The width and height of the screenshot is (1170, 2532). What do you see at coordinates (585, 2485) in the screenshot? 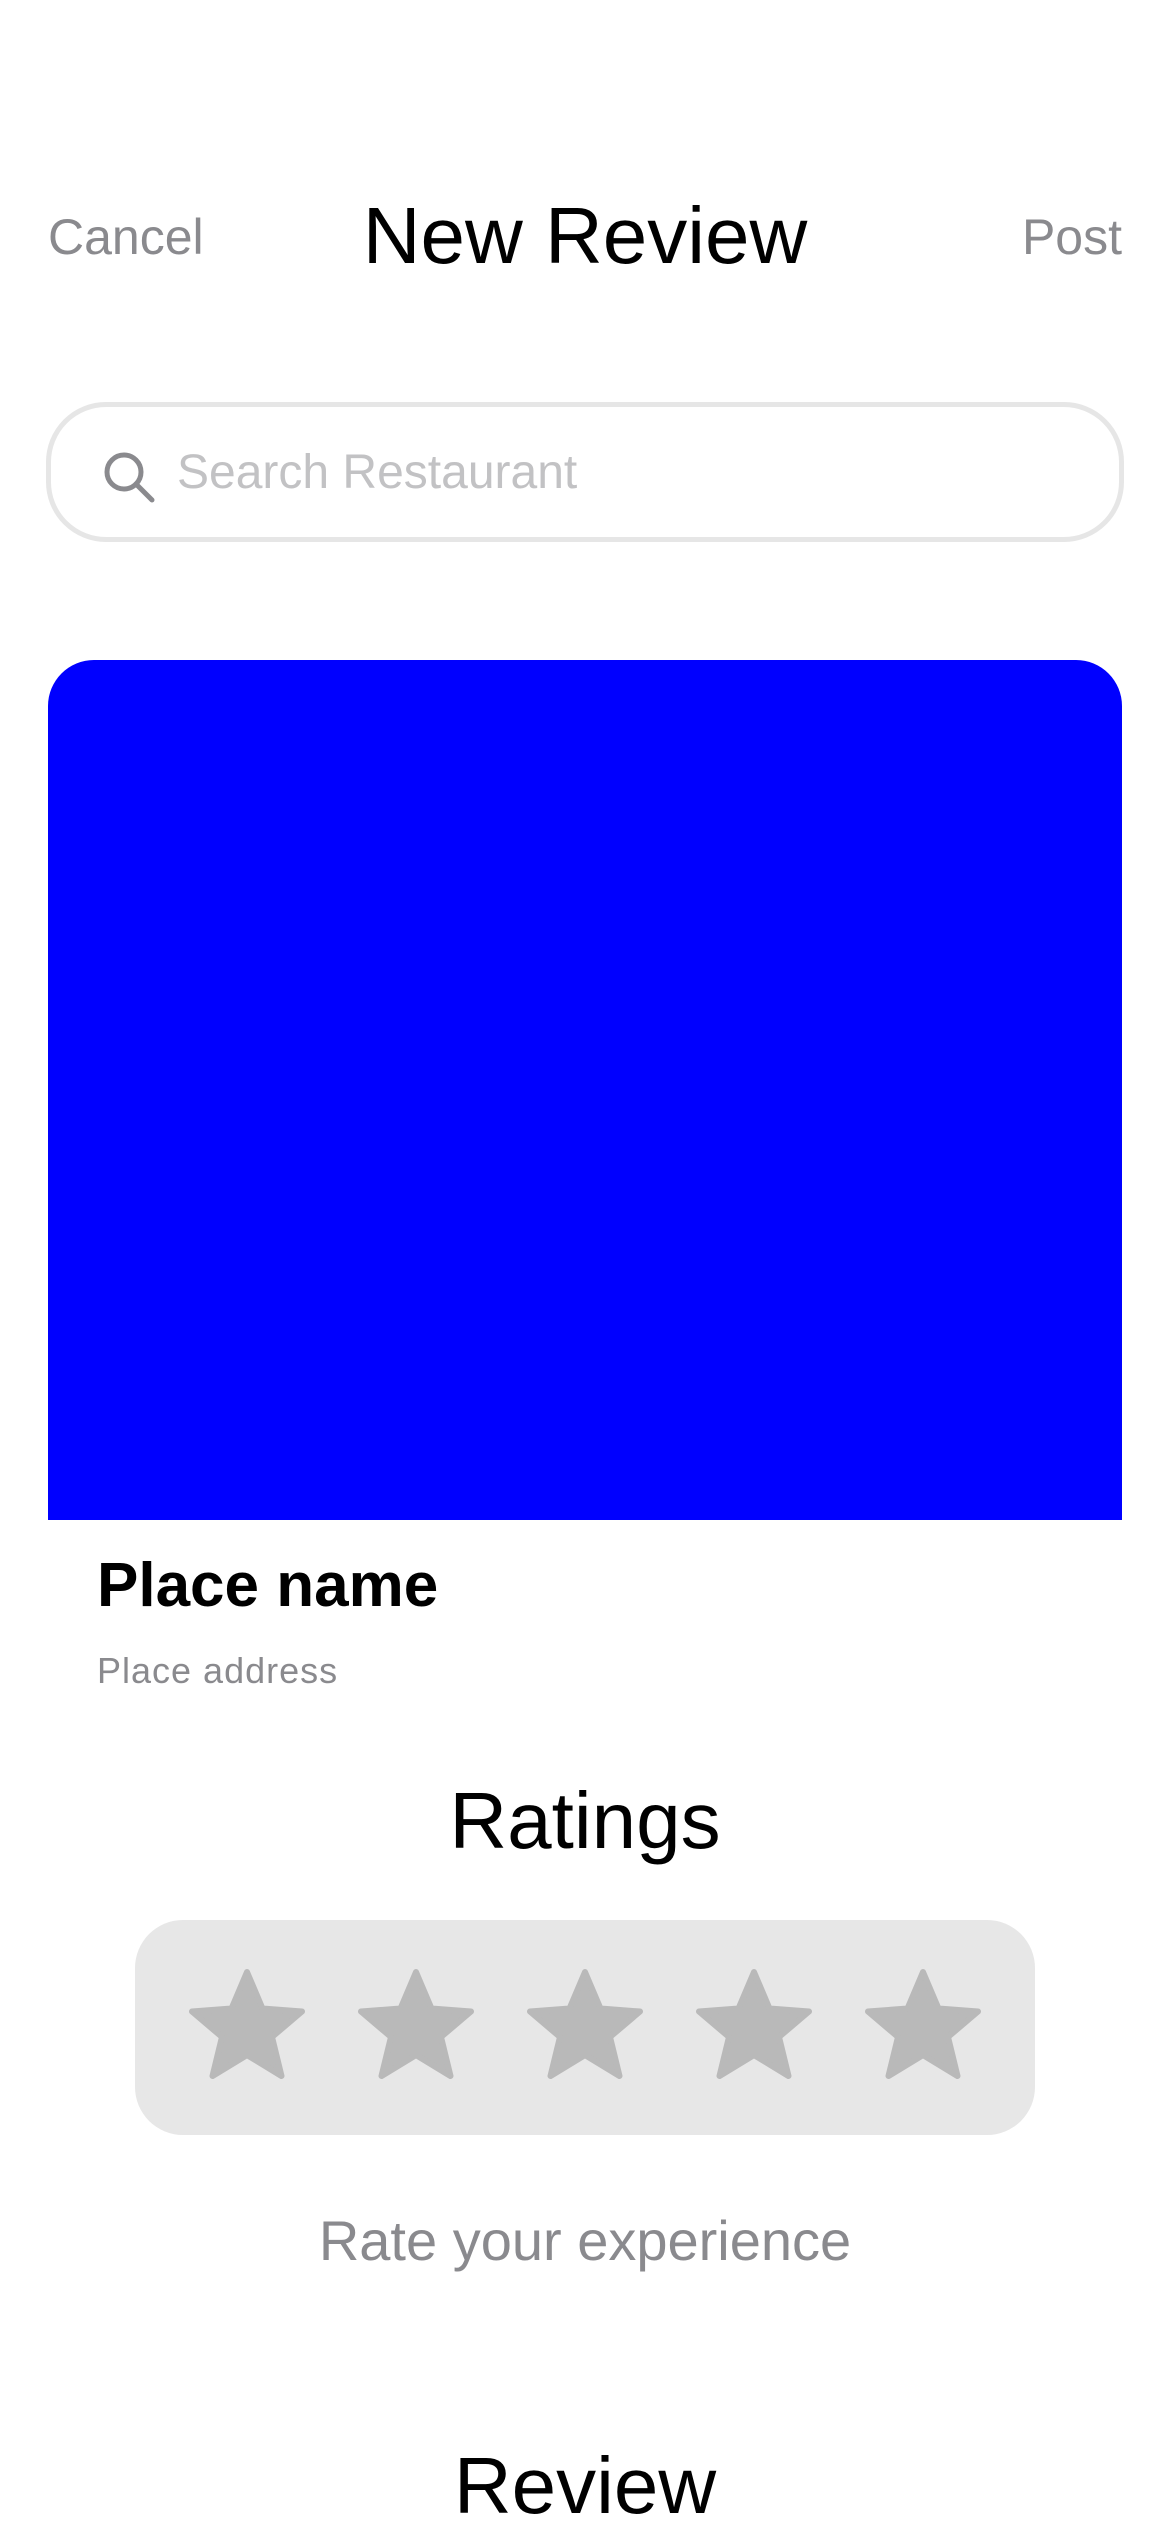
I see `review-heading: Review` at bounding box center [585, 2485].